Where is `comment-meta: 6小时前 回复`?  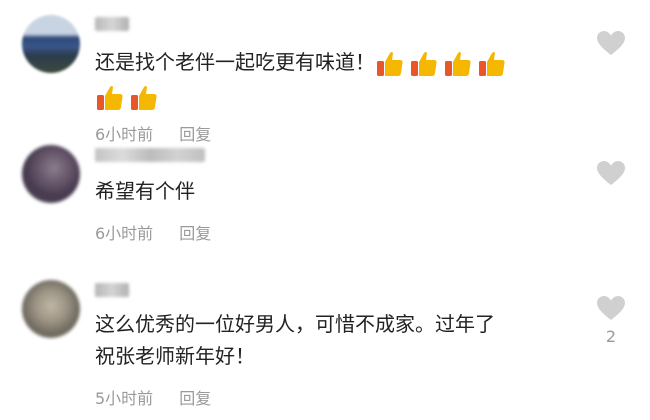
comment-meta: 6小时前 回复 is located at coordinates (153, 232).